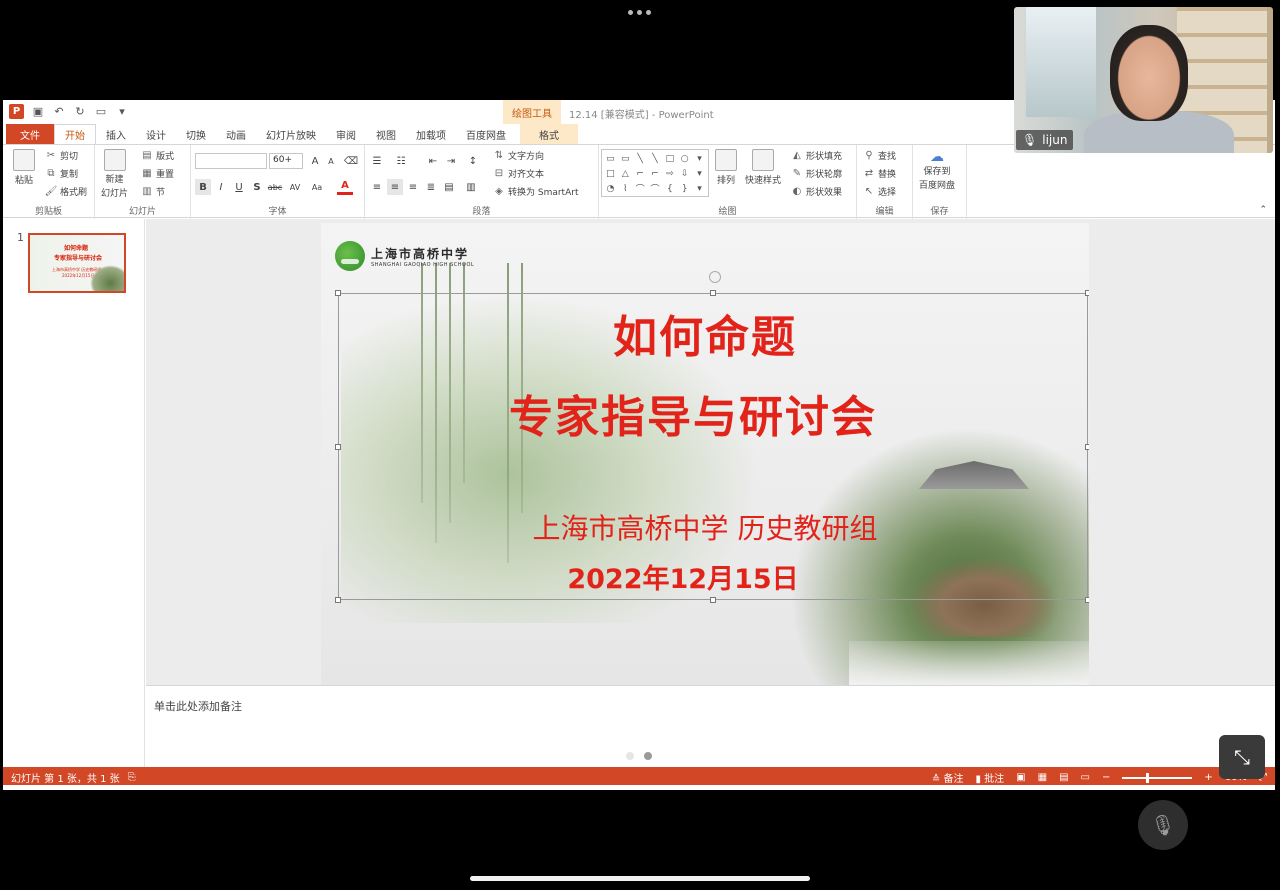 This screenshot has width=1280, height=890. I want to click on zoom-in-icon: +, so click(1208, 777).